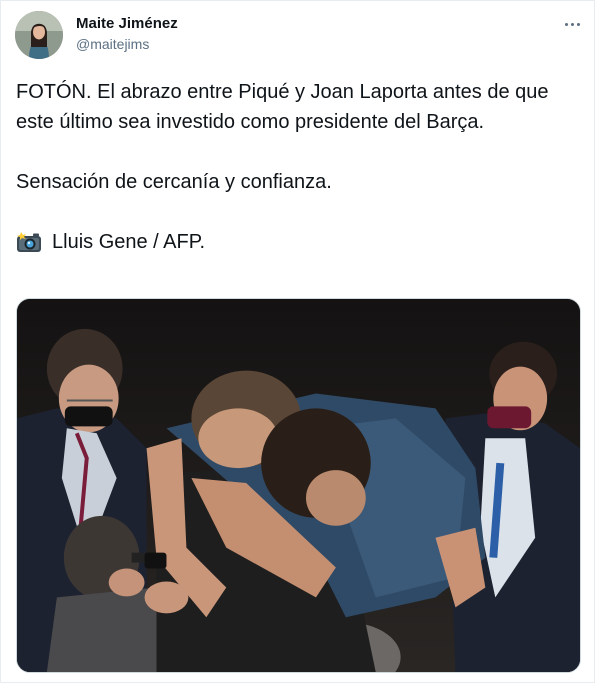 This screenshot has height=683, width=595. What do you see at coordinates (174, 182) in the screenshot?
I see `tweet-paragraph-2: Sensación de cercanía y confianza.` at bounding box center [174, 182].